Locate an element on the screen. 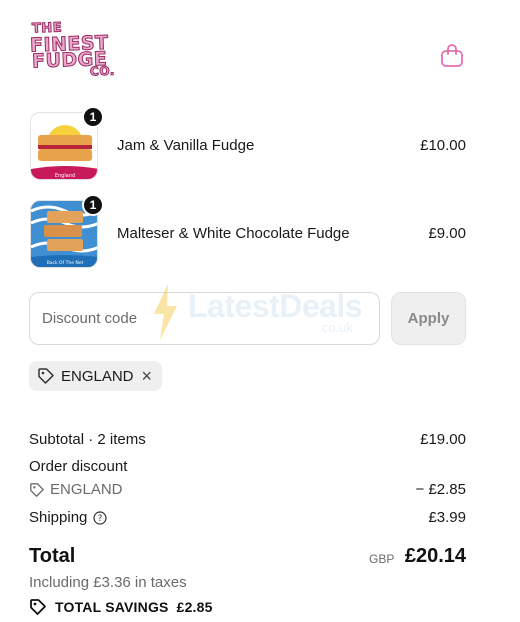  savings-value: £2.85 is located at coordinates (194, 607).